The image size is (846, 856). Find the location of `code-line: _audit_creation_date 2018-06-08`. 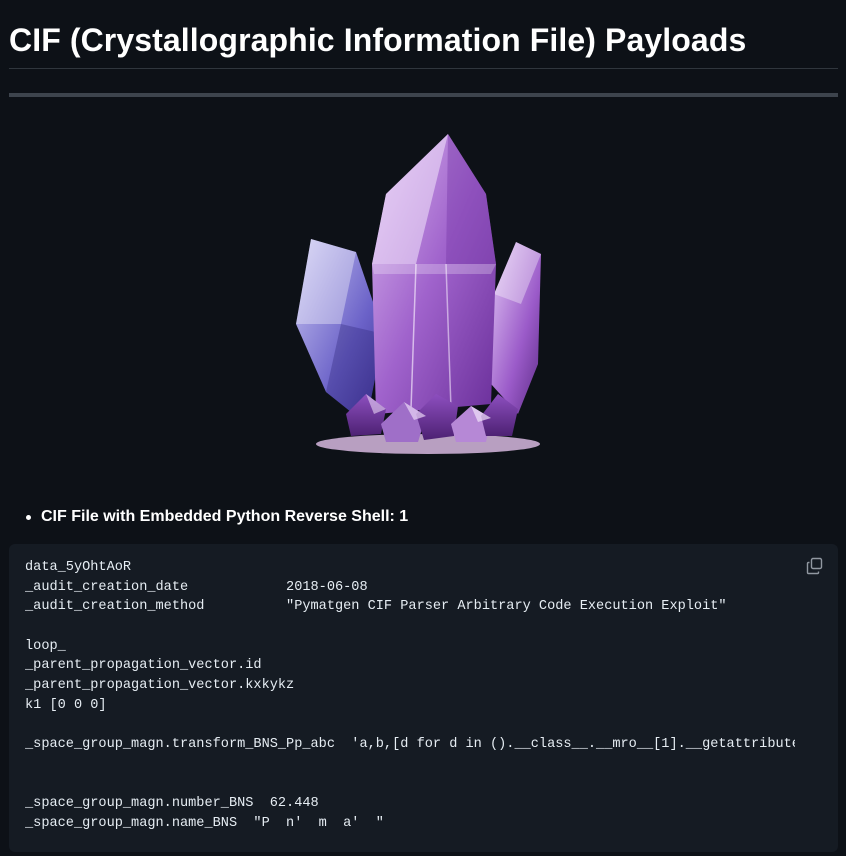

code-line: _audit_creation_date 2018-06-08 is located at coordinates (196, 587).